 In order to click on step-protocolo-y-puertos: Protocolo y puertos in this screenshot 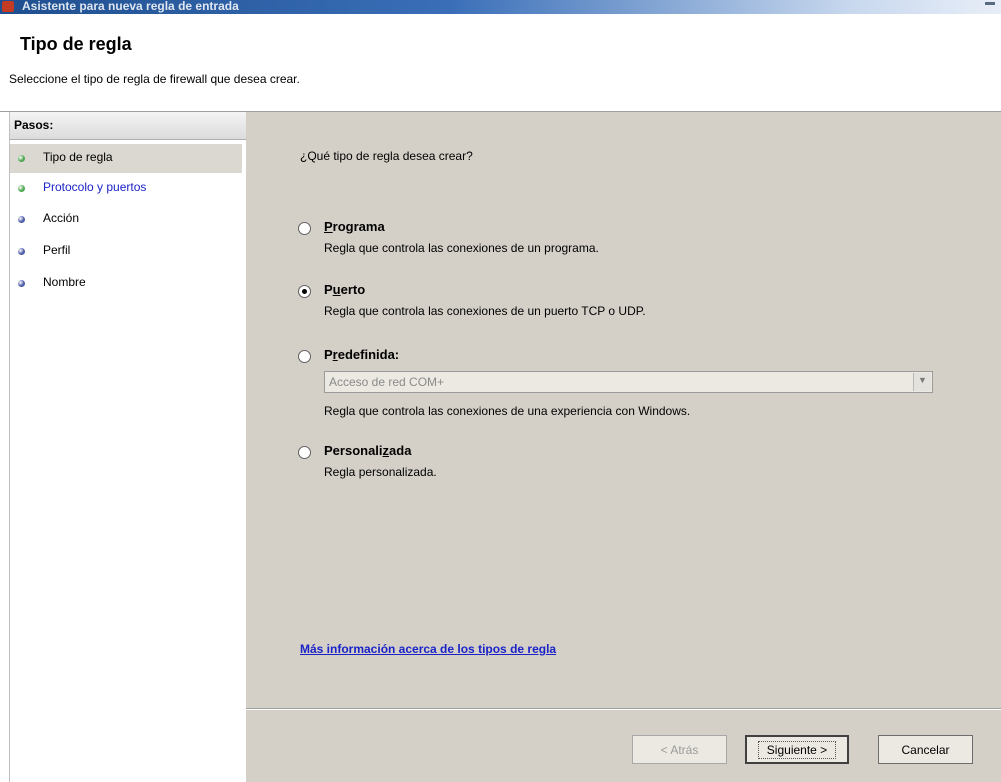, I will do `click(126, 188)`.